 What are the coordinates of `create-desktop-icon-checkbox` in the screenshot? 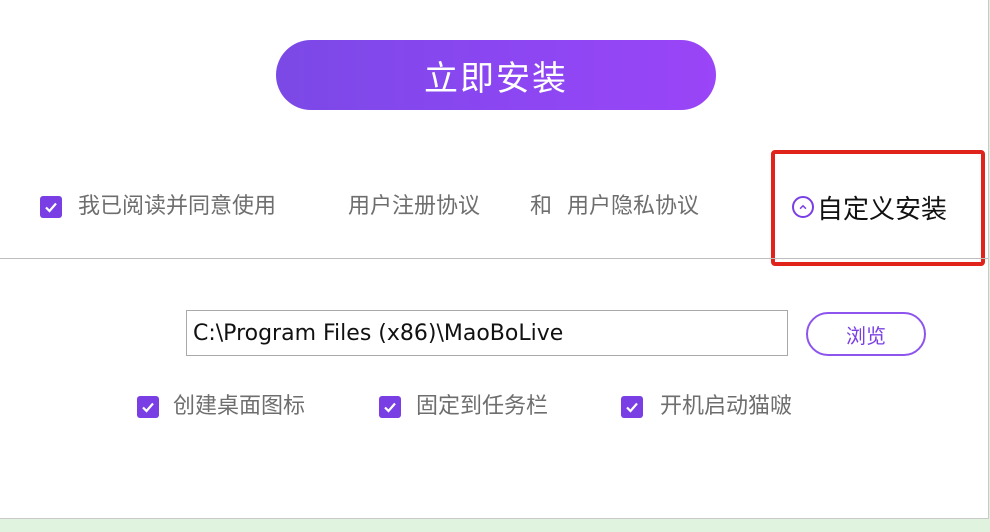 It's located at (148, 407).